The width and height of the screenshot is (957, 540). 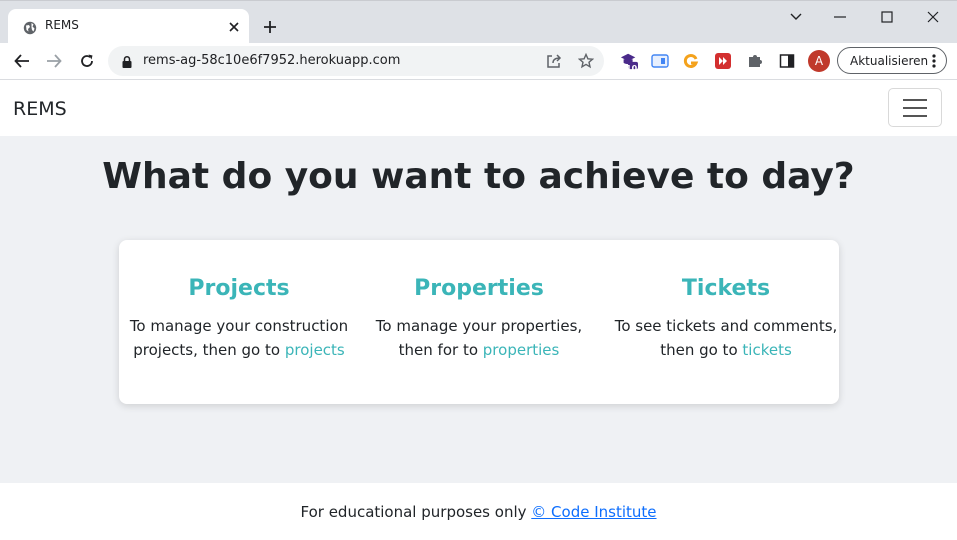 I want to click on puzzle-extensions-icon, so click(x=755, y=61).